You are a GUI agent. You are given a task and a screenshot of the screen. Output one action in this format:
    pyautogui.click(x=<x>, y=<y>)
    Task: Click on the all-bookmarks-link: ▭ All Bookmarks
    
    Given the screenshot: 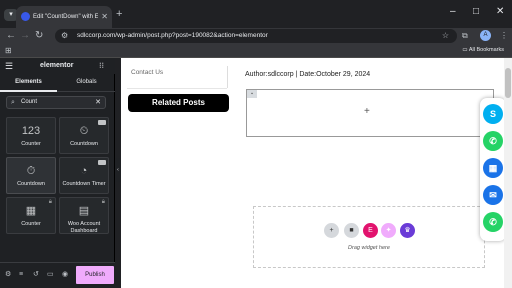 What is the action you would take?
    pyautogui.click(x=483, y=50)
    